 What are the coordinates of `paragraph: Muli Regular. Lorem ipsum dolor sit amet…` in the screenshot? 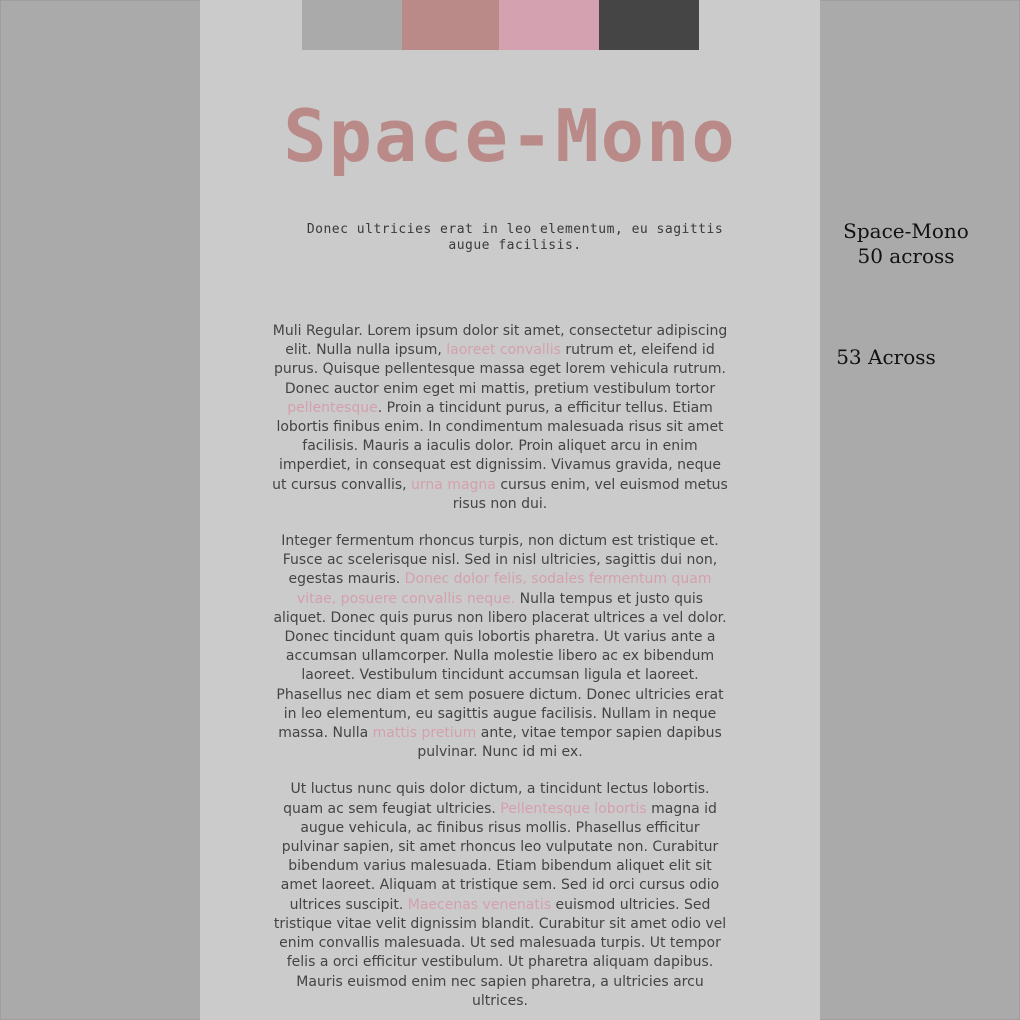 It's located at (500, 418).